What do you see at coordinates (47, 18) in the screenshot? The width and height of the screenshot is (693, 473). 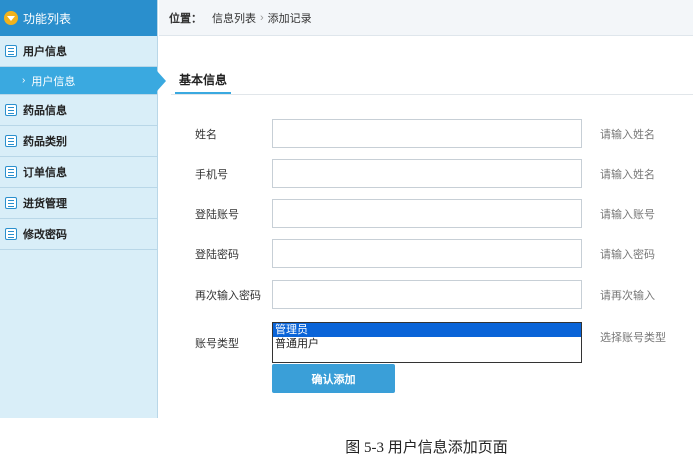 I see `sidebar-title: 功能列表` at bounding box center [47, 18].